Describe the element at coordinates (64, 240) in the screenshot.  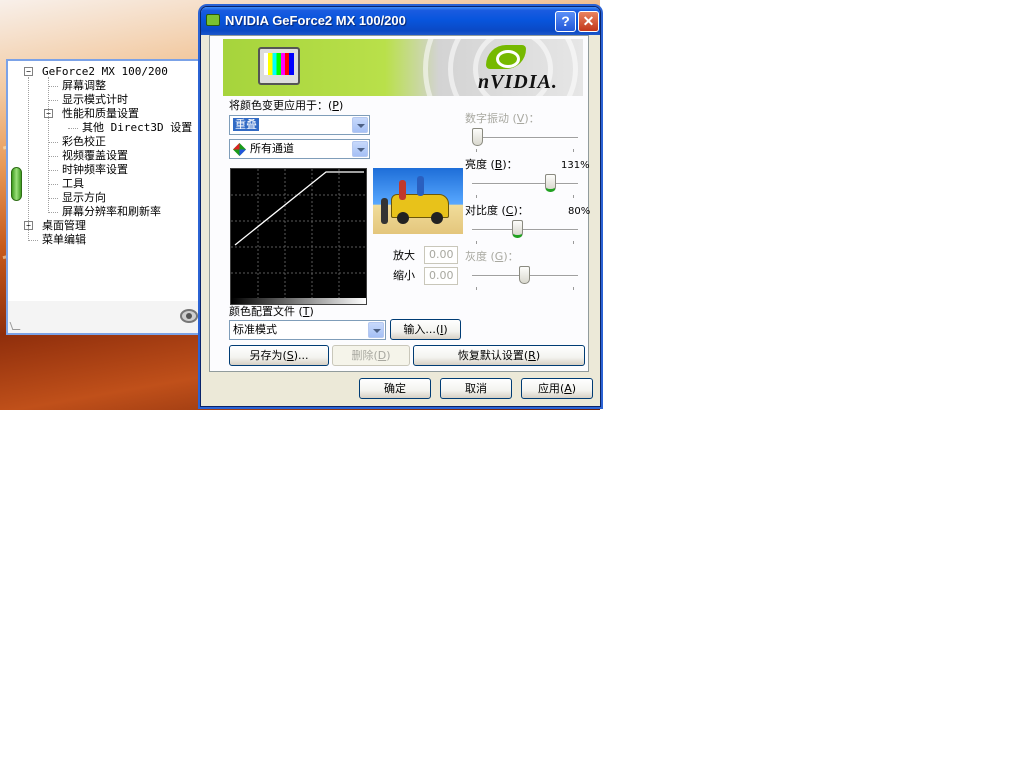
I see `tree-item: 菜单编辑` at that location.